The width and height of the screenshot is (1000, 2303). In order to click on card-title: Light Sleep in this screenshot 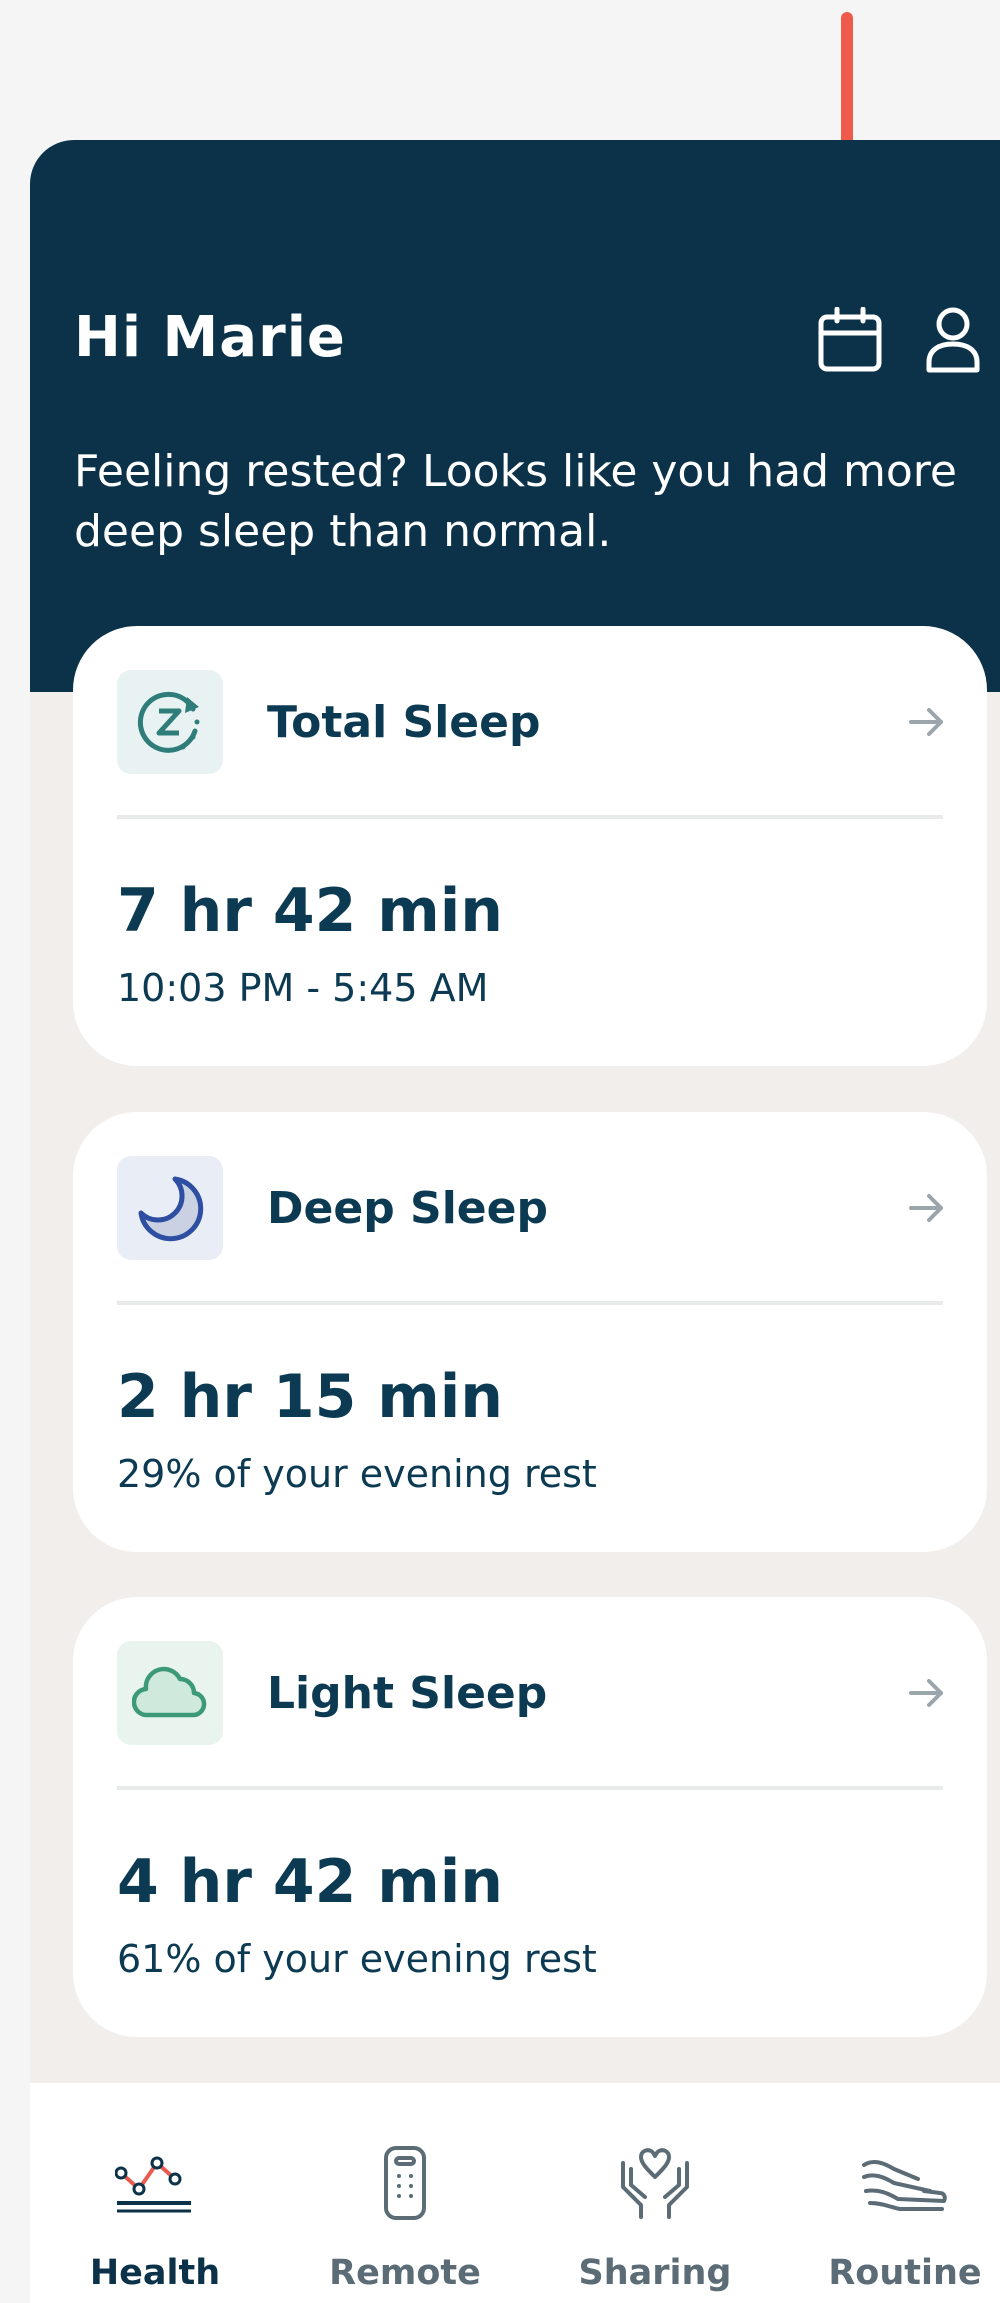, I will do `click(407, 1693)`.